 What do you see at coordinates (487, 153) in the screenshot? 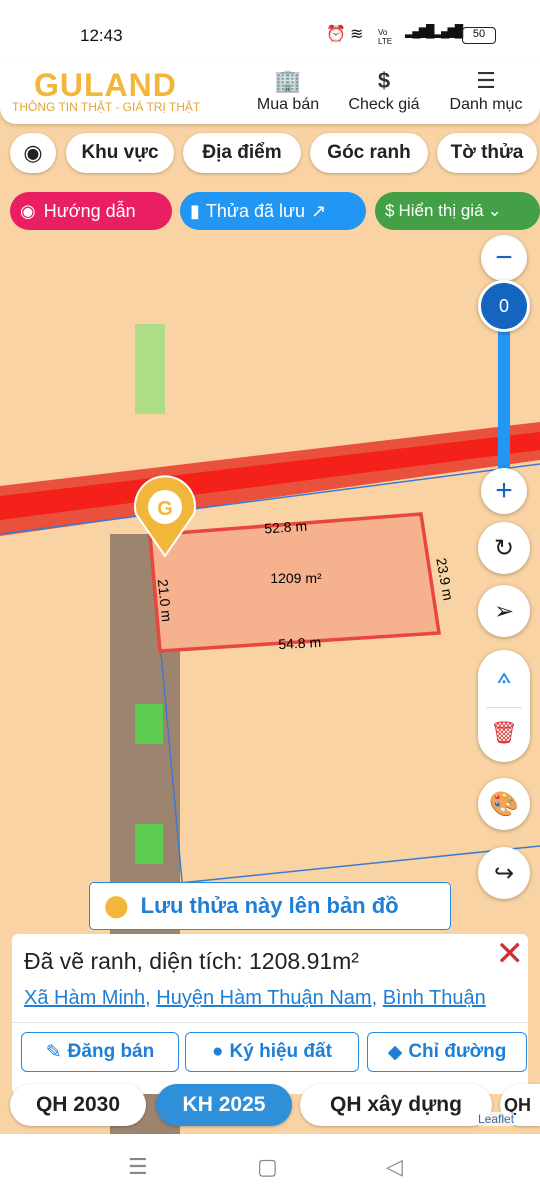
I see `filter-to-thua: Tờ thửa` at bounding box center [487, 153].